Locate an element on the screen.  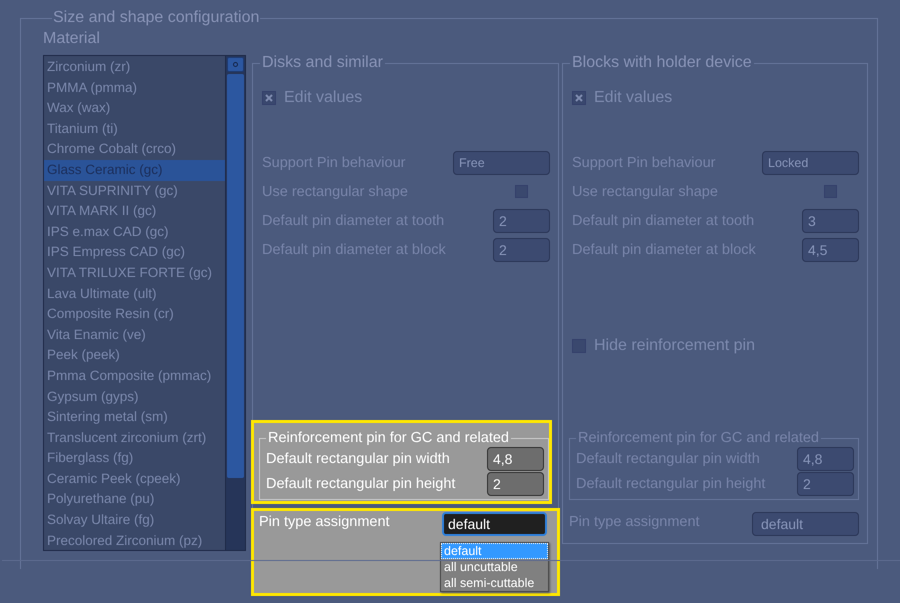
dropdown-option: all uncuttable is located at coordinates (494, 567).